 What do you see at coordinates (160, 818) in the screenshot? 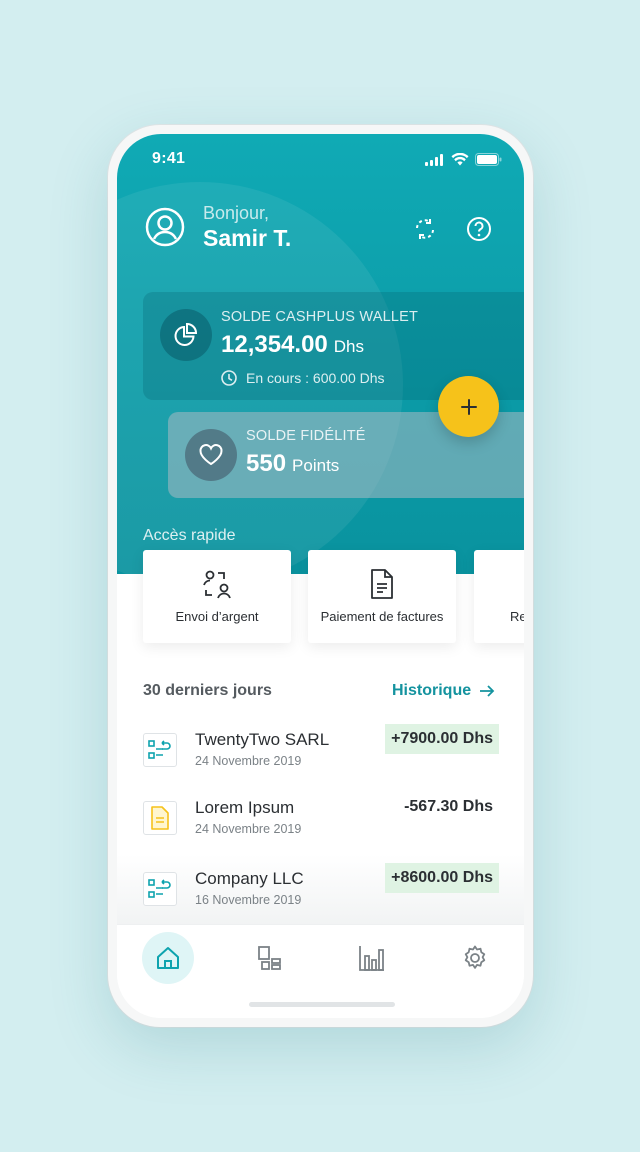
I see `bill-icon` at bounding box center [160, 818].